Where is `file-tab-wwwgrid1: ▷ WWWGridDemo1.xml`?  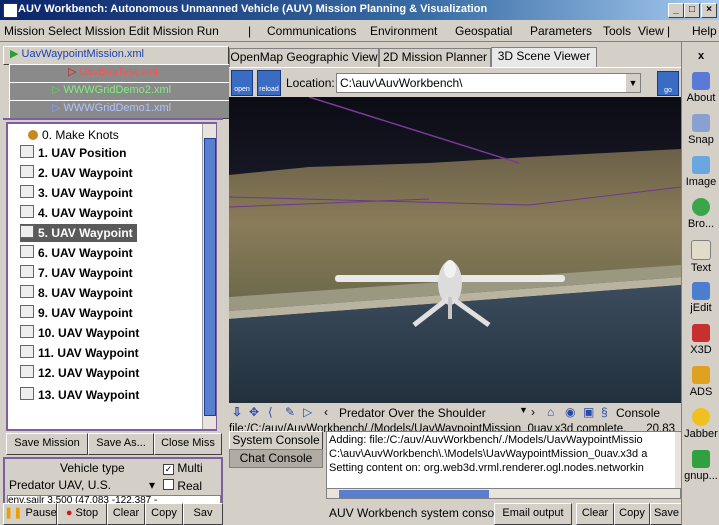
file-tab-wwwgrid1: ▷ WWWGridDemo1.xml is located at coordinates (136, 109).